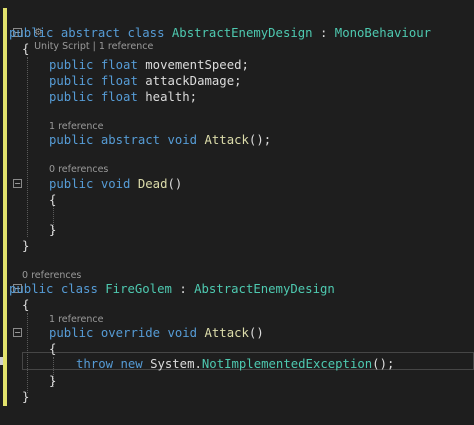 The height and width of the screenshot is (425, 474). Describe the element at coordinates (5, 207) in the screenshot. I see `change-tracking-margin` at that location.